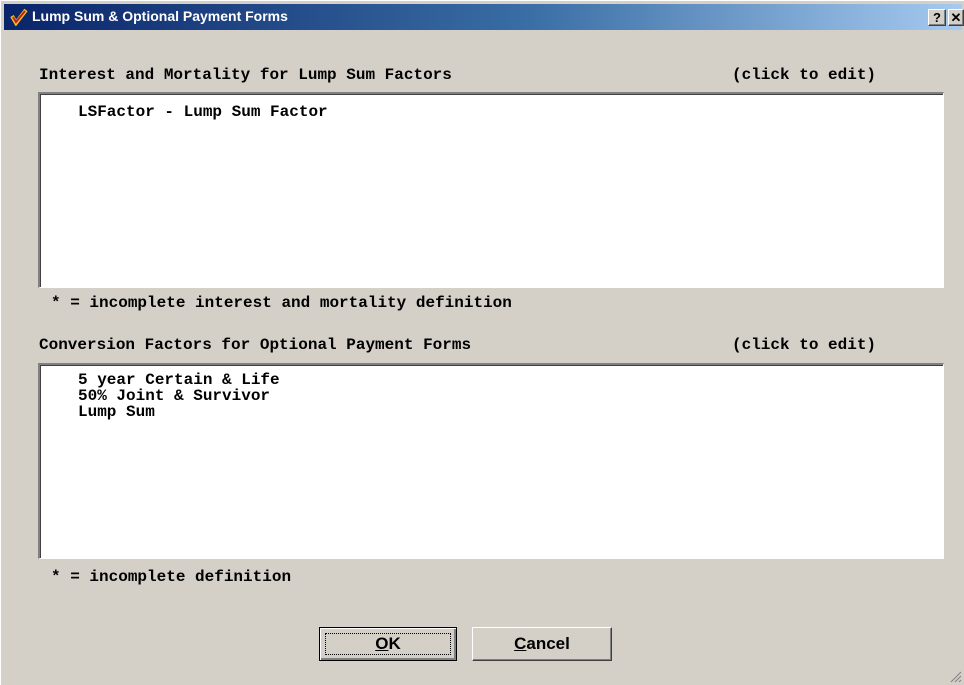  Describe the element at coordinates (160, 16) in the screenshot. I see `window-title: Lump Sum & Optional Payment Forms` at that location.